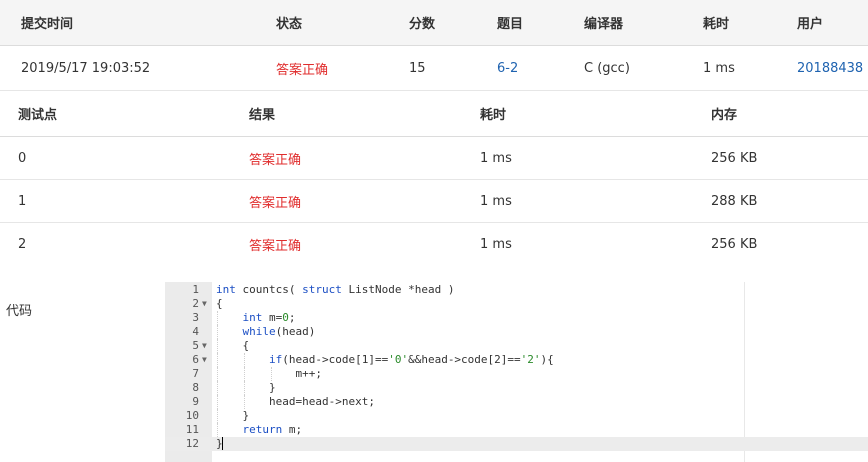  Describe the element at coordinates (516, 444) in the screenshot. I see `code-line-active: 12 }` at that location.